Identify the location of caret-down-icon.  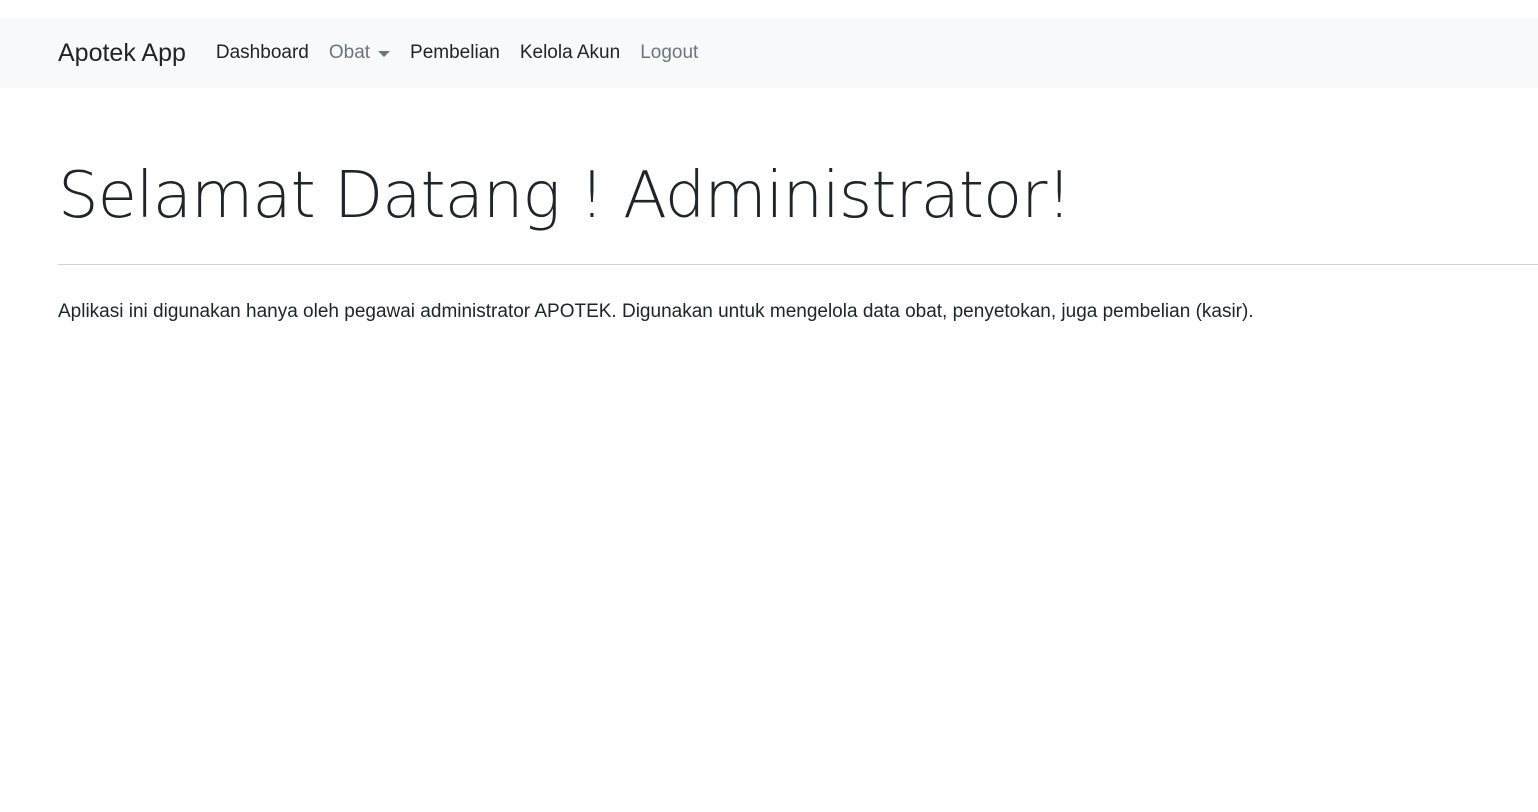
(384, 54).